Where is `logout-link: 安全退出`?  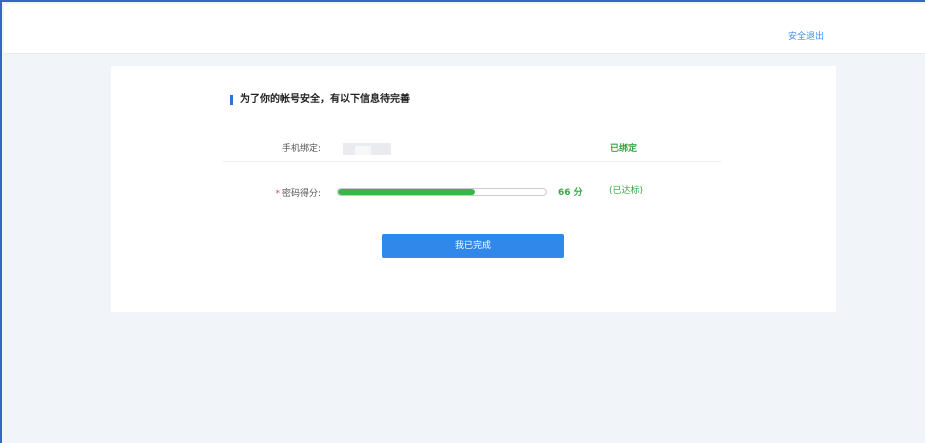
logout-link: 安全退出 is located at coordinates (806, 37).